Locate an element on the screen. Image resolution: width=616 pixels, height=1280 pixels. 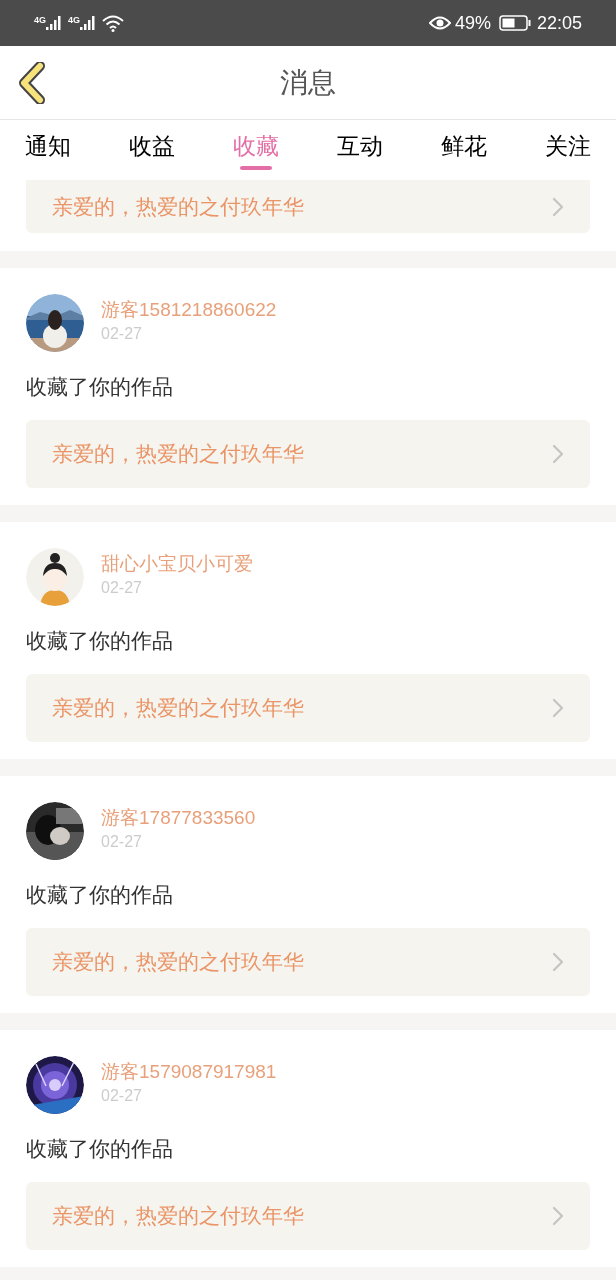
tab: 关注 is located at coordinates (568, 150).